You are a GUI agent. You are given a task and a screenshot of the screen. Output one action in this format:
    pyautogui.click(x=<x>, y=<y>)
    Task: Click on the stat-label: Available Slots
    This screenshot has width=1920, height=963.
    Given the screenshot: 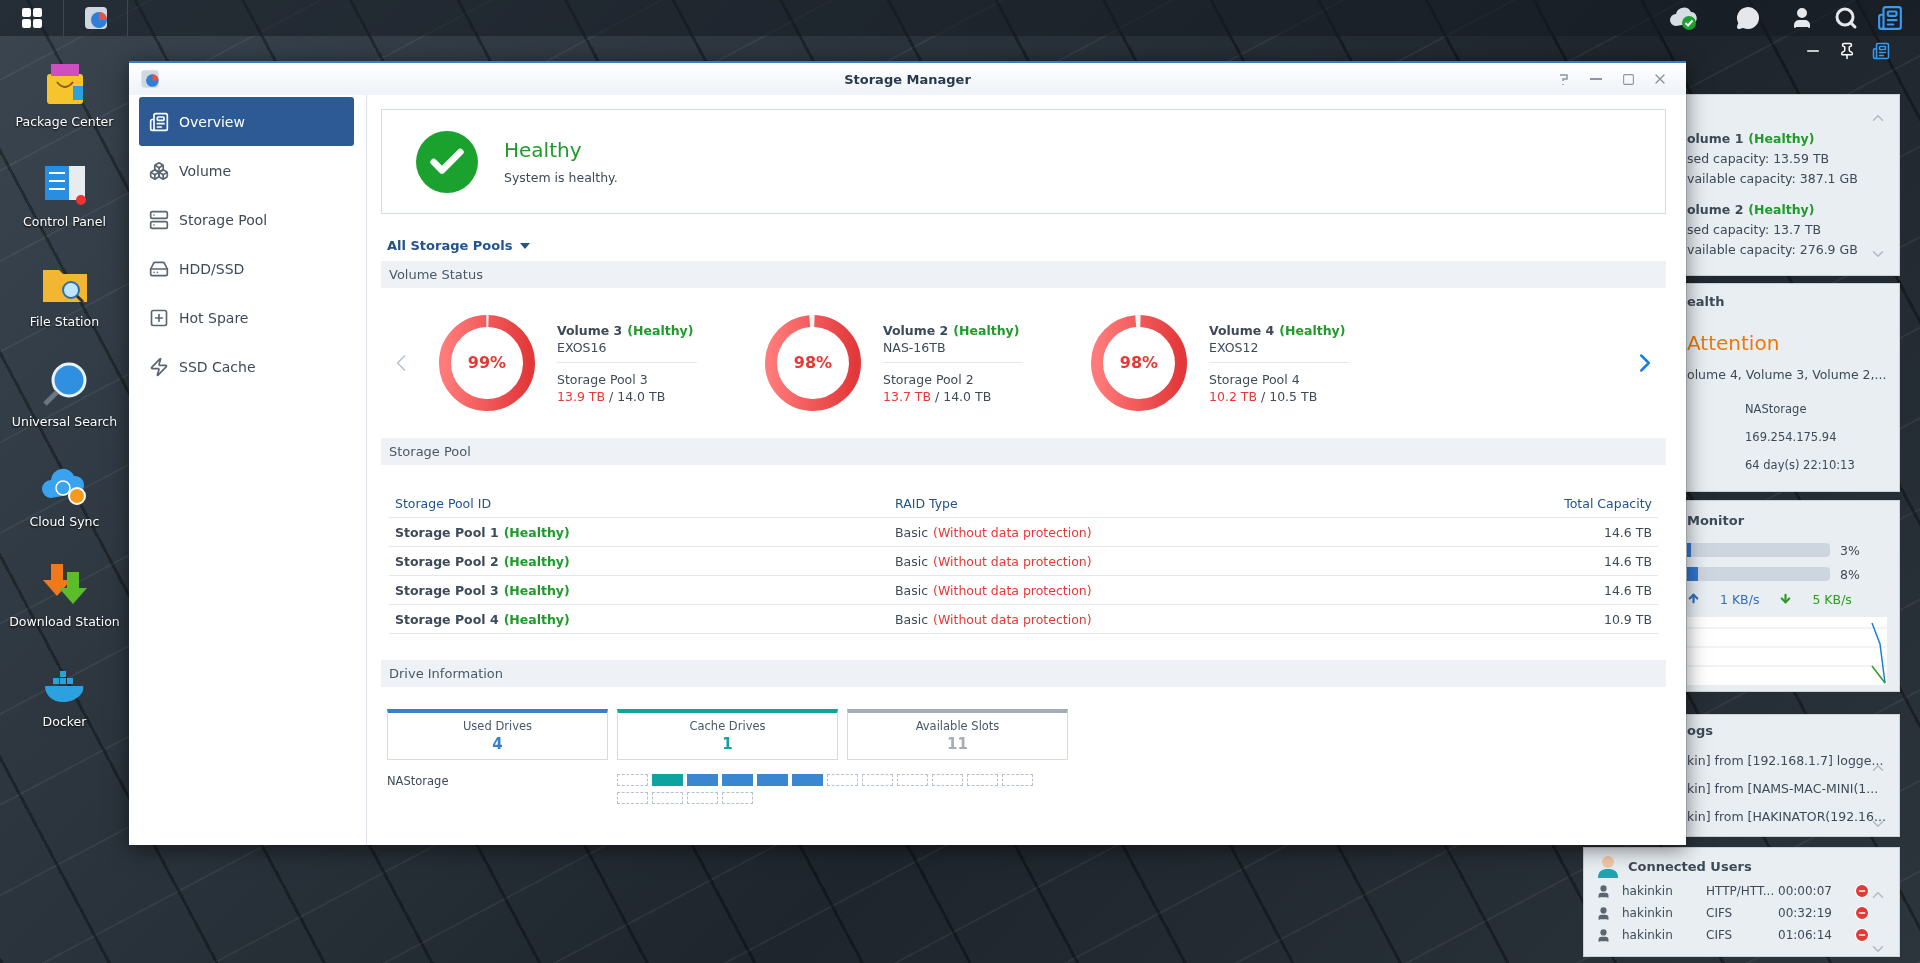 What is the action you would take?
    pyautogui.click(x=957, y=726)
    